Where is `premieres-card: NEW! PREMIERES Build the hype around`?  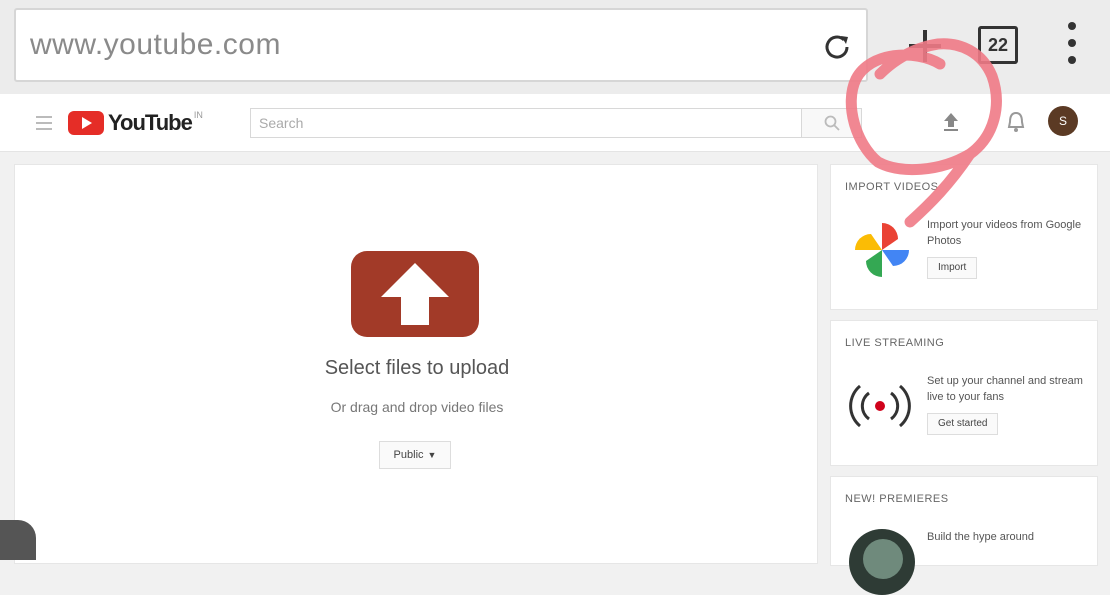 premieres-card: NEW! PREMIERES Build the hype around is located at coordinates (964, 535).